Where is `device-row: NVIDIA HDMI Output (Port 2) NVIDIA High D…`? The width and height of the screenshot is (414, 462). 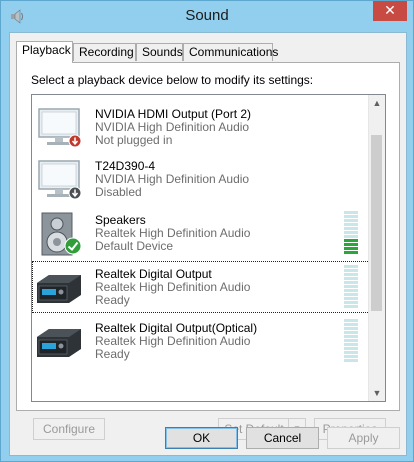
device-row: NVIDIA HDMI Output (Port 2) NVIDIA High D… is located at coordinates (201, 127).